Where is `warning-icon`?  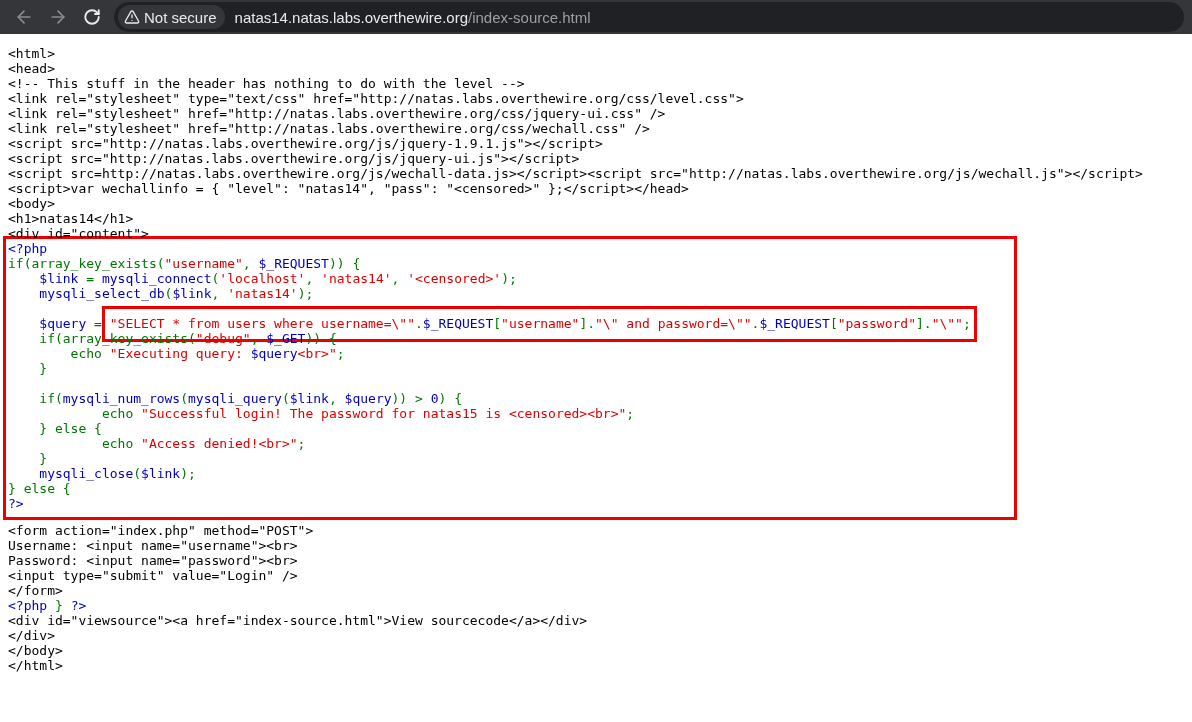
warning-icon is located at coordinates (132, 17).